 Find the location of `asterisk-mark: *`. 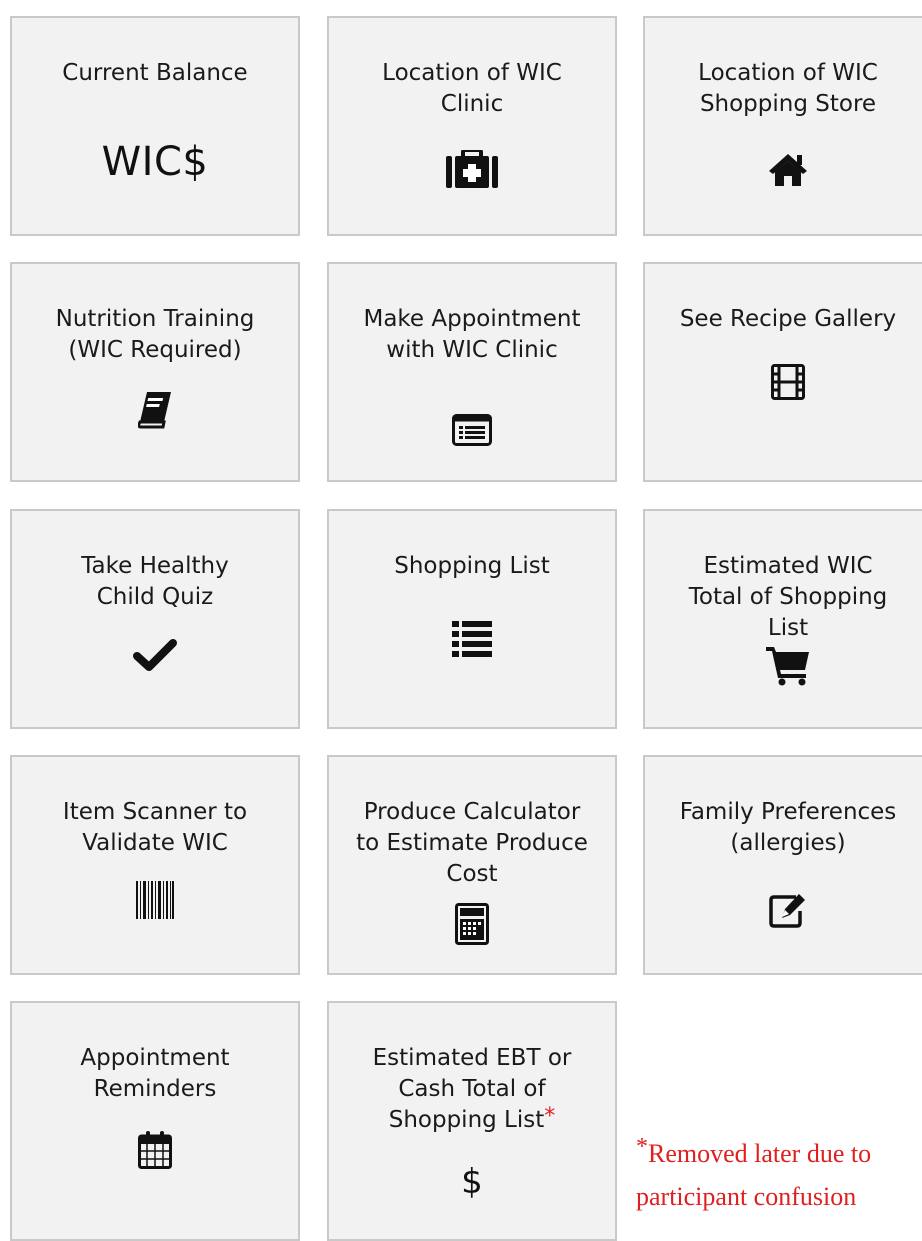

asterisk-mark: * is located at coordinates (550, 1116).